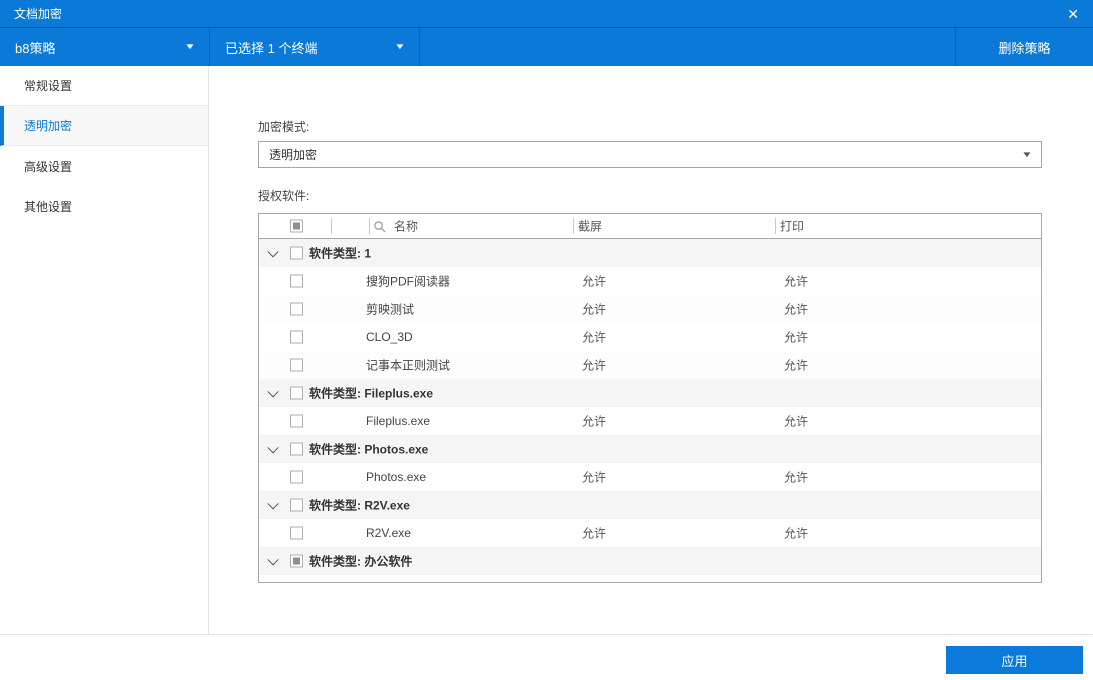  What do you see at coordinates (104, 47) in the screenshot?
I see `policy-dropdown: b8策略 ▼` at bounding box center [104, 47].